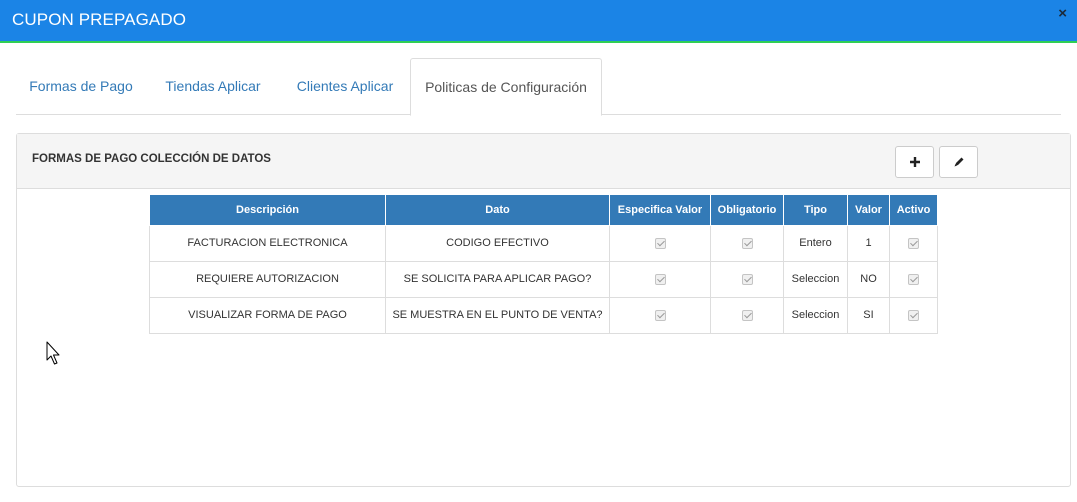  I want to click on tab-tiendas-aplicar: Tiendas Aplicar, so click(213, 86).